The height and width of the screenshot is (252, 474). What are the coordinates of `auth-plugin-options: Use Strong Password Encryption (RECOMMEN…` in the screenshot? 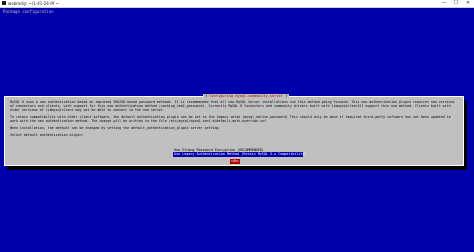 It's located at (240, 152).